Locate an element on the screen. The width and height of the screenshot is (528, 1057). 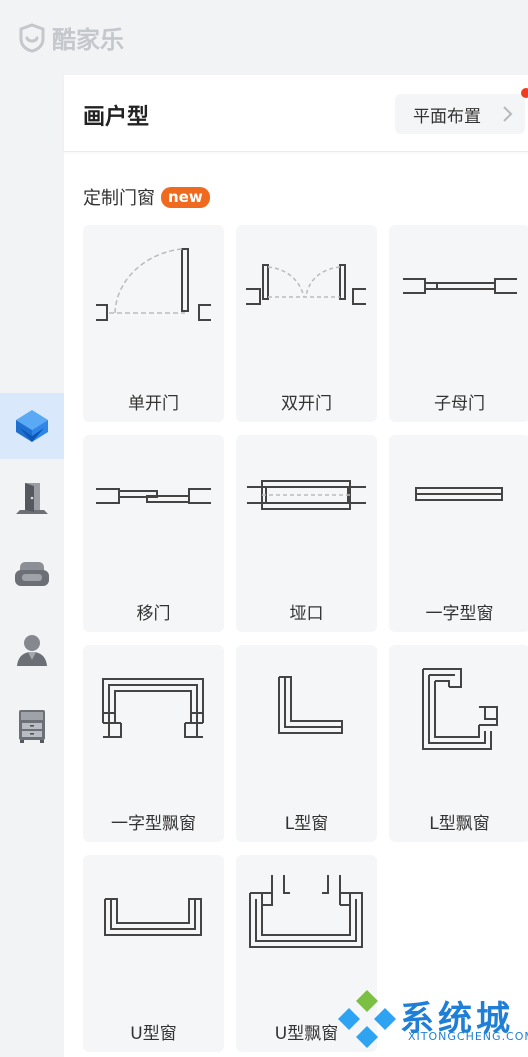
rail-item-hard-decor is located at coordinates (32, 426).